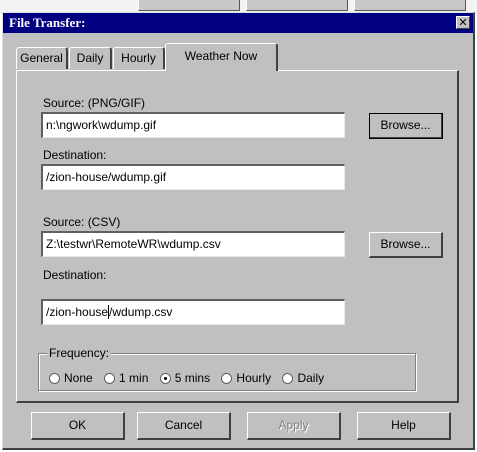  Describe the element at coordinates (184, 426) in the screenshot. I see `cancel-button: Cancel` at that location.